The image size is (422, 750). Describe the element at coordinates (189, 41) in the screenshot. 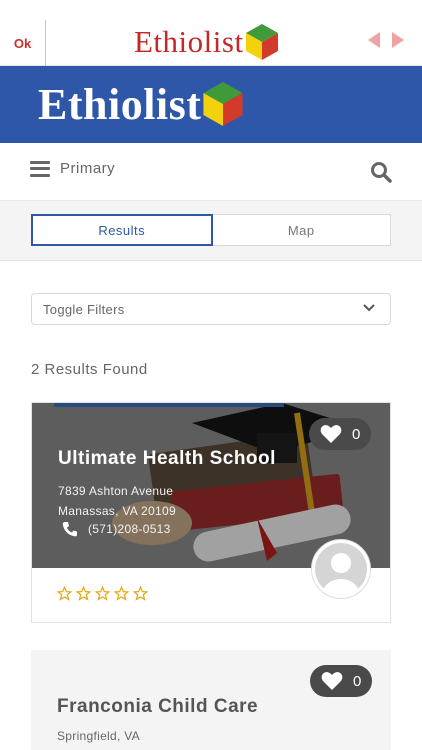

I see `browser-logo-text: Ethiolist` at that location.